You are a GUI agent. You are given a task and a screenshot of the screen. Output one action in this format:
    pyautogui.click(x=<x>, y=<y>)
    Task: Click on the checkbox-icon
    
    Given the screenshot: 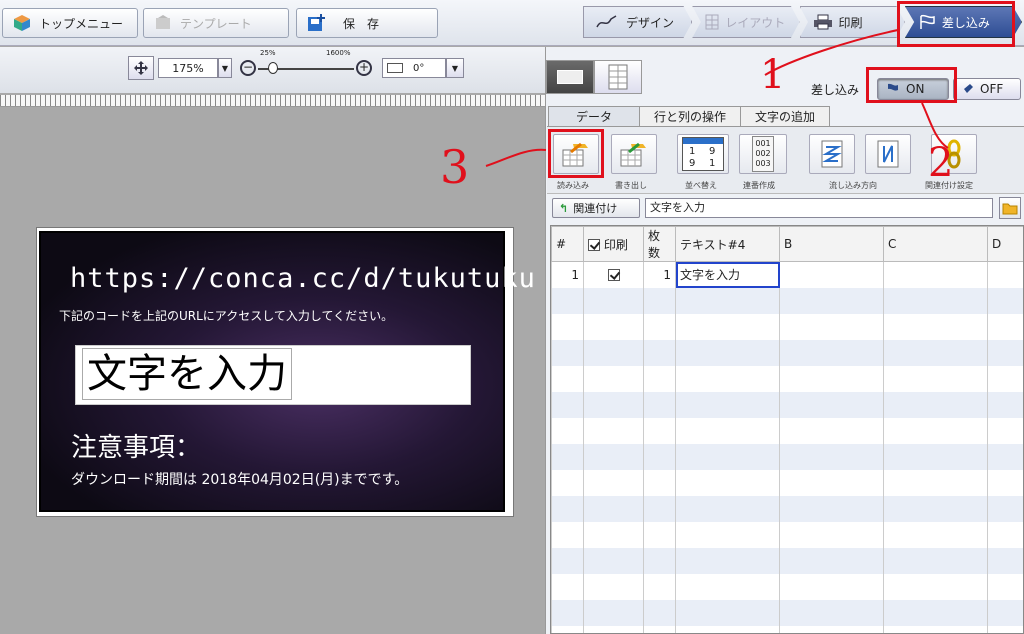 What is the action you would take?
    pyautogui.click(x=594, y=245)
    